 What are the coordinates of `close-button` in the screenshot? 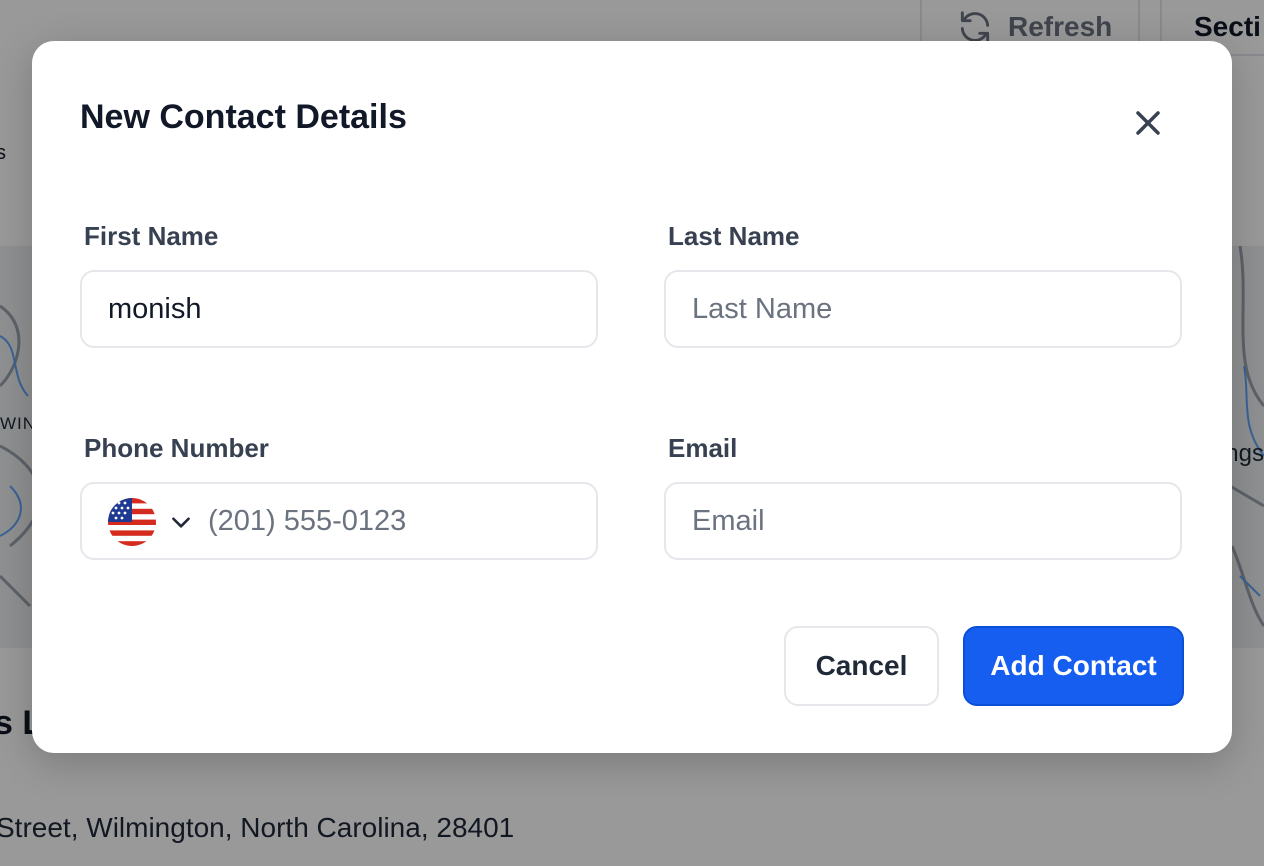 It's located at (1148, 123).